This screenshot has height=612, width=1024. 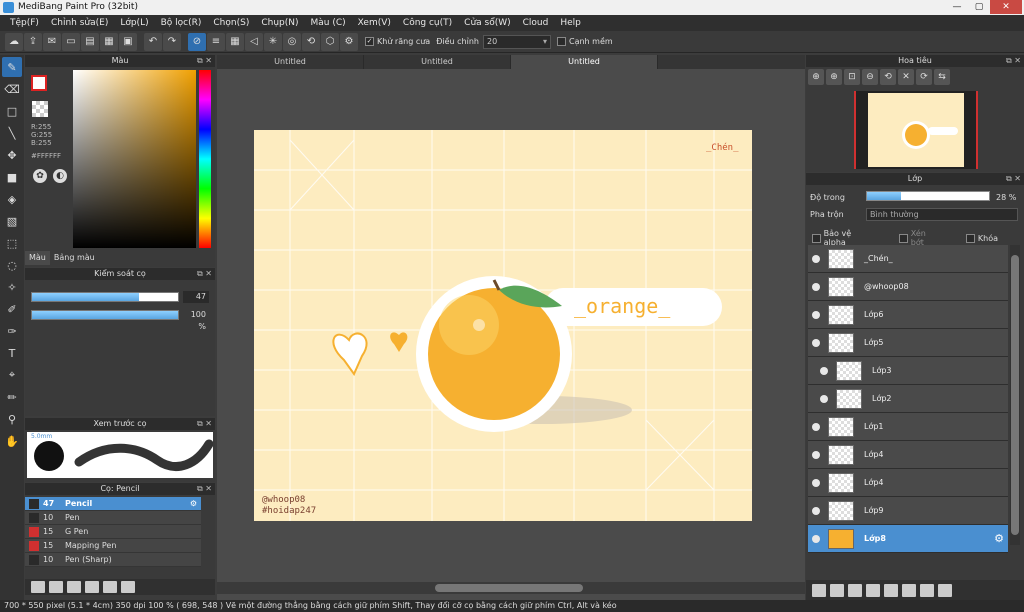 What do you see at coordinates (12, 221) in the screenshot?
I see `gradient-tool-icon: ▧` at bounding box center [12, 221].